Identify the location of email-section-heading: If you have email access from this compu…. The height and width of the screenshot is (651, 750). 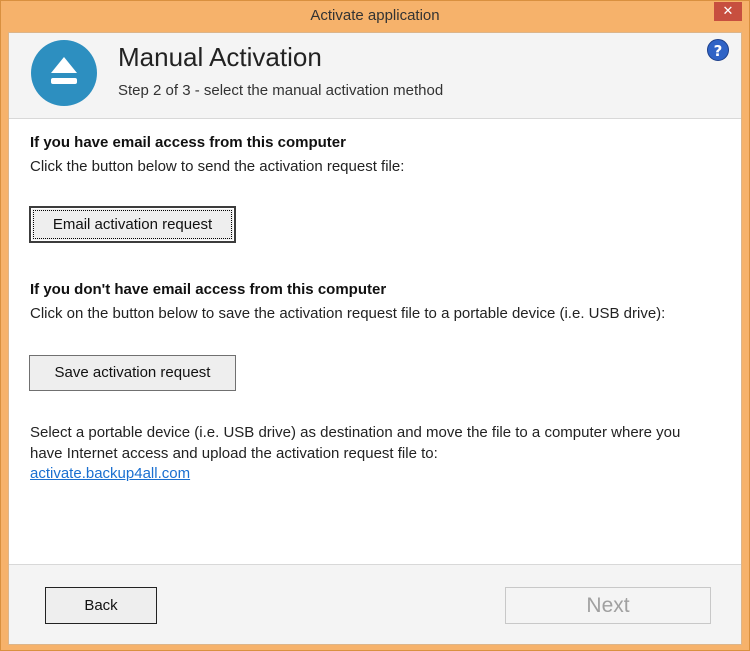
(188, 142).